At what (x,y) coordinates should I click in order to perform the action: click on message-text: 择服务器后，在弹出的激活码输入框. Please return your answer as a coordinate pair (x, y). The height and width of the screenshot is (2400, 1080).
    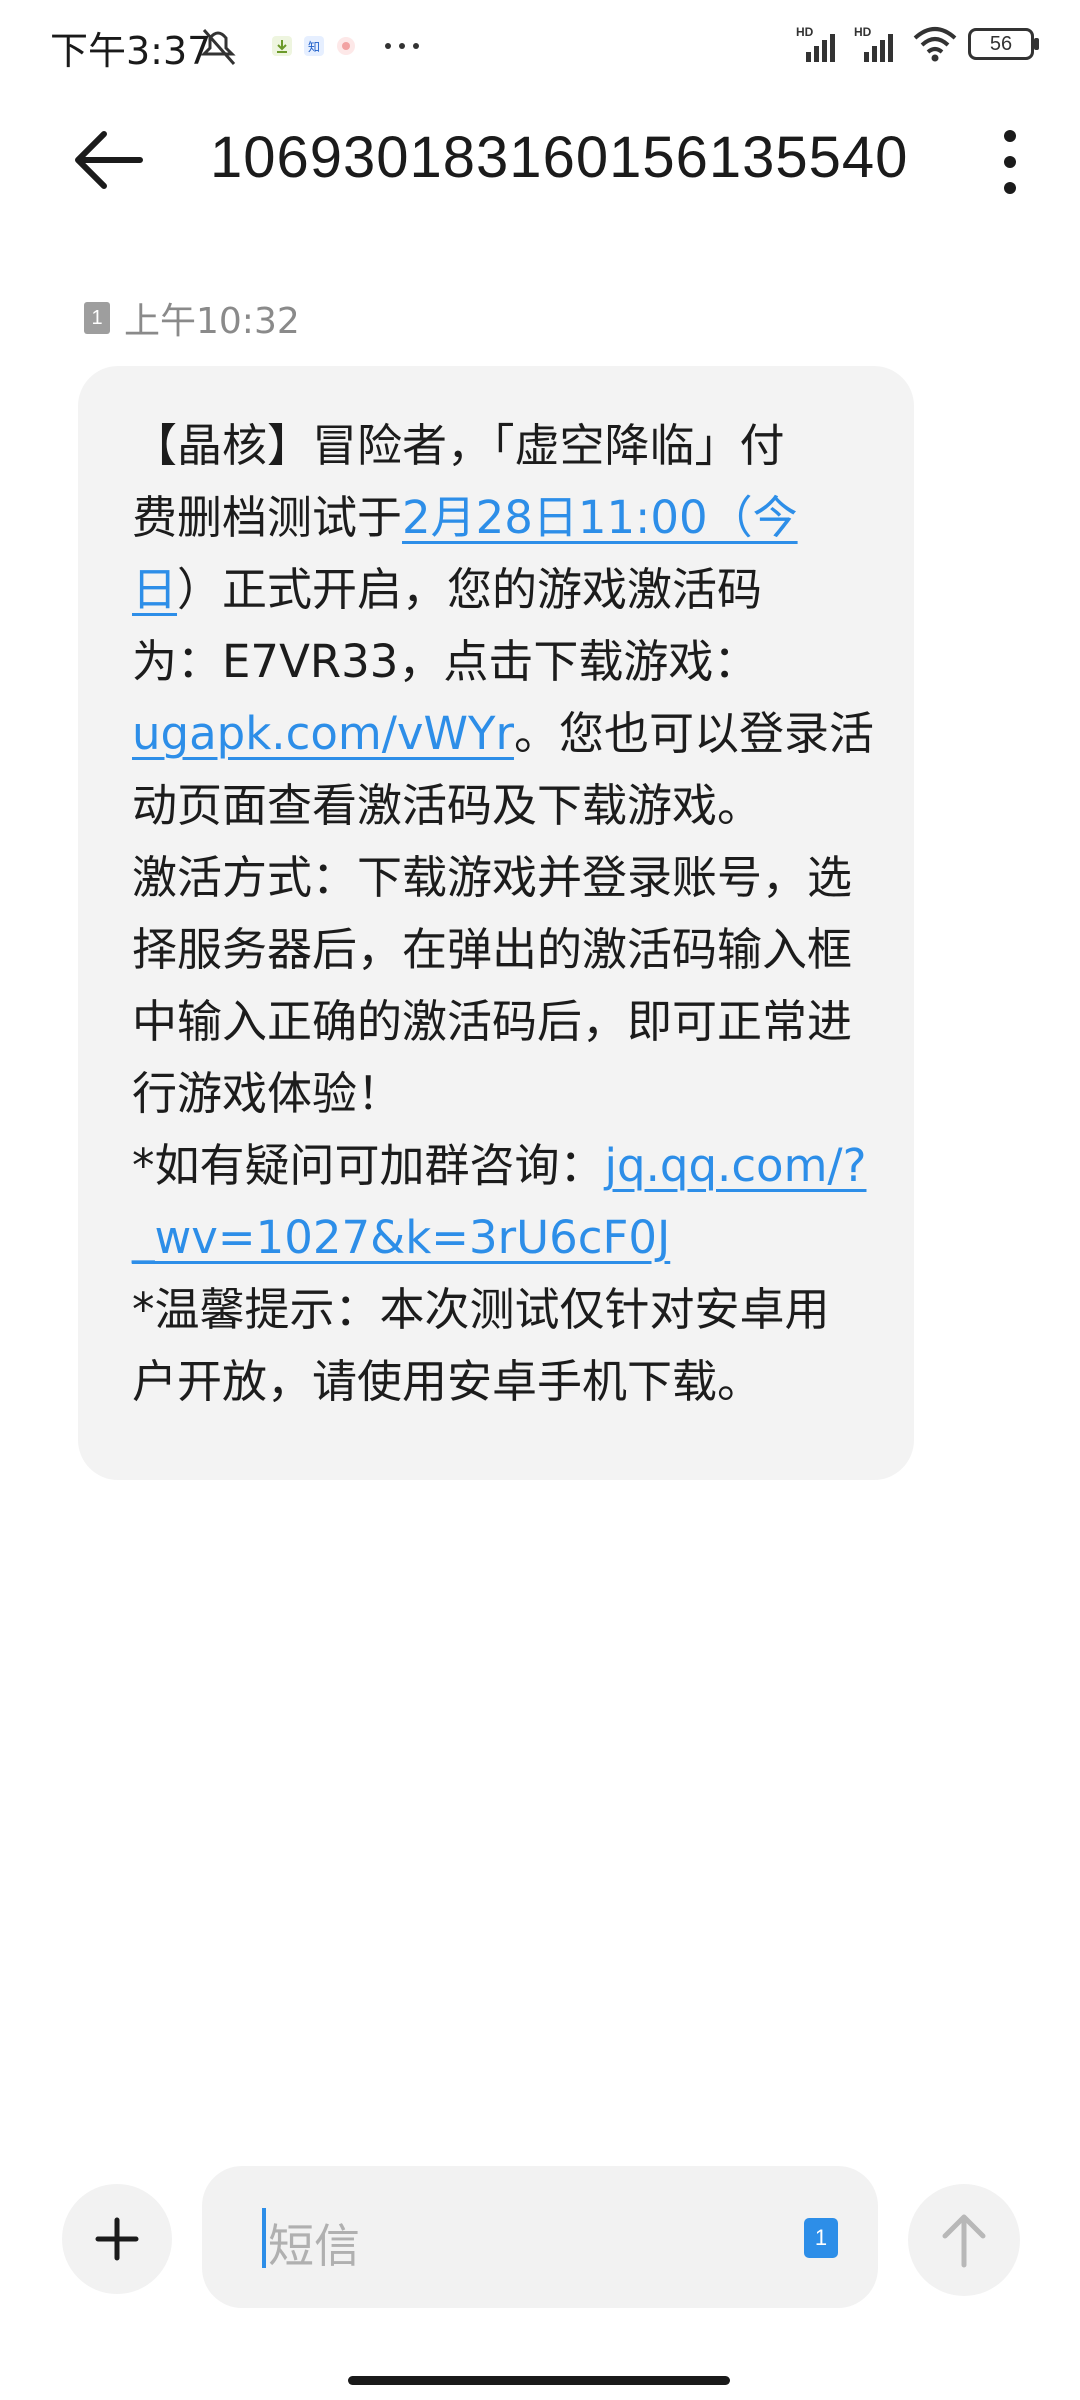
    Looking at the image, I should click on (492, 949).